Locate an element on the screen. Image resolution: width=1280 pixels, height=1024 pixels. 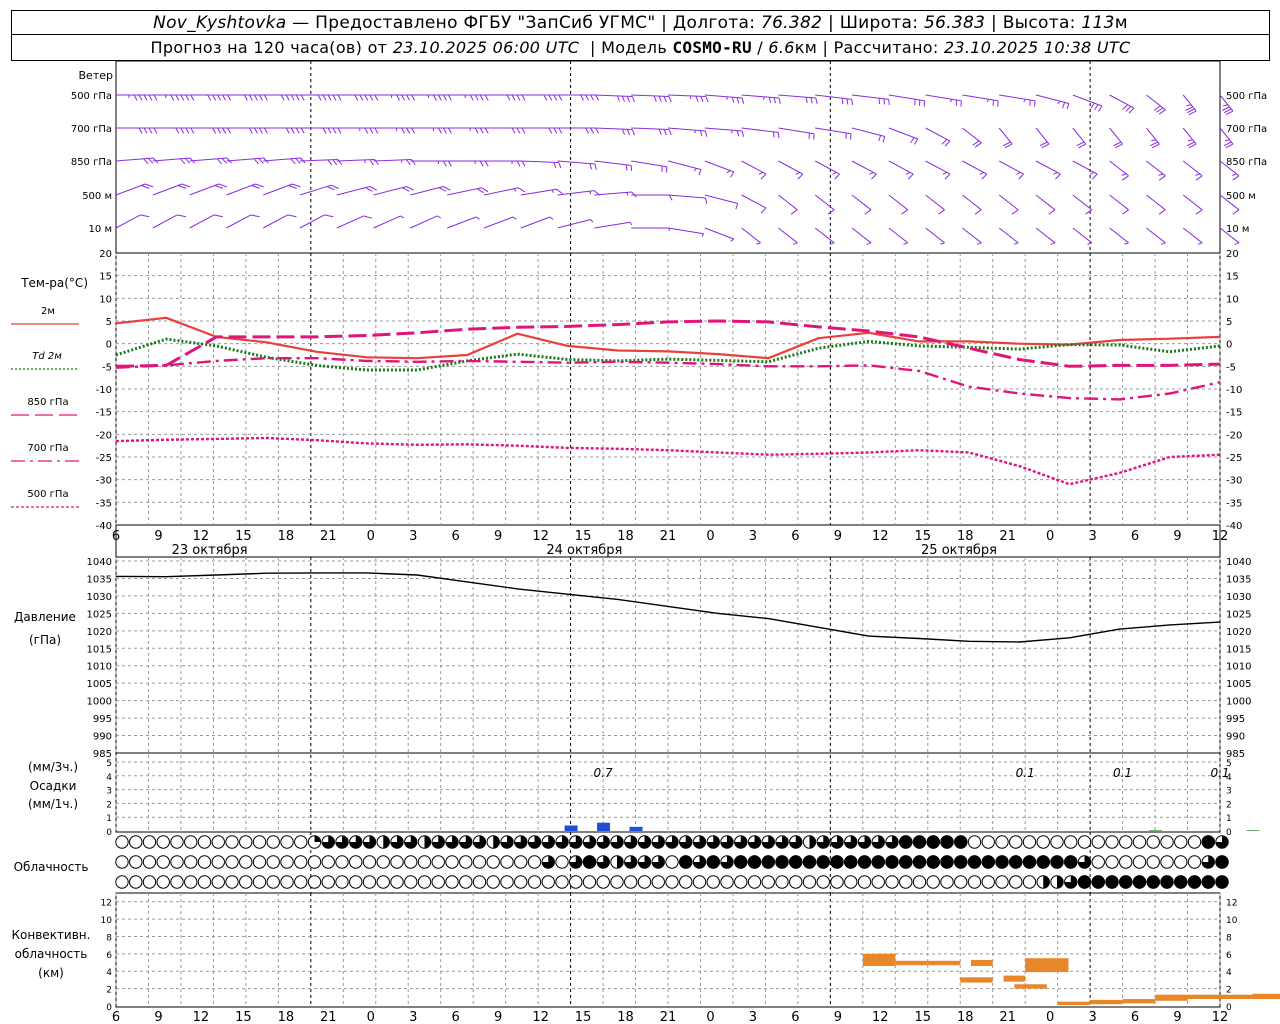
pressure-axis-label: Давление is located at coordinates (45, 617).